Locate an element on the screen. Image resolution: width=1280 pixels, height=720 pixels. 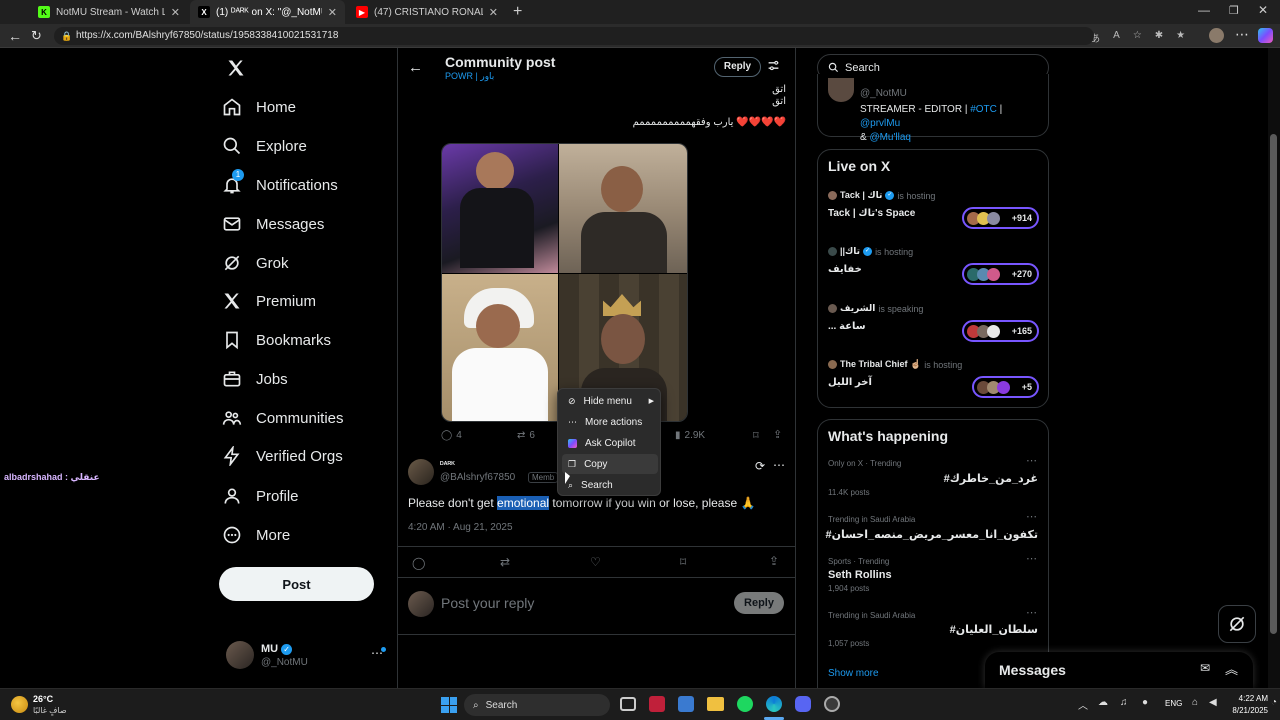
expand-drawer-icon: ︽ is located at coordinates (1231, 668).